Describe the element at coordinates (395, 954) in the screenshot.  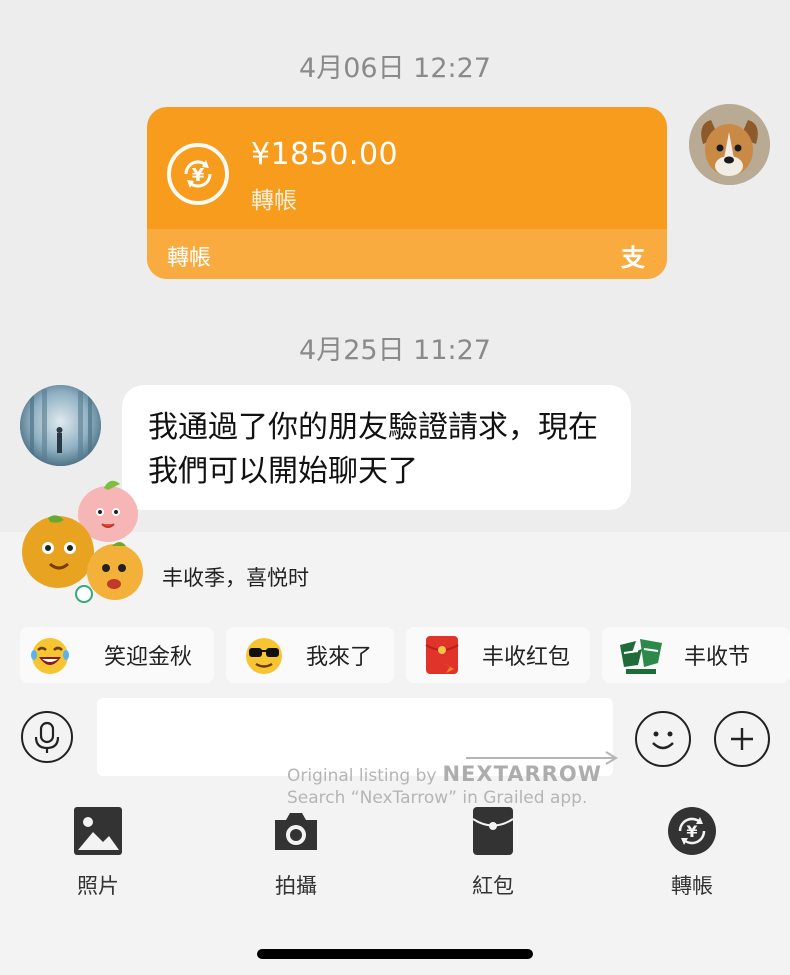
I see `home-indicator` at that location.